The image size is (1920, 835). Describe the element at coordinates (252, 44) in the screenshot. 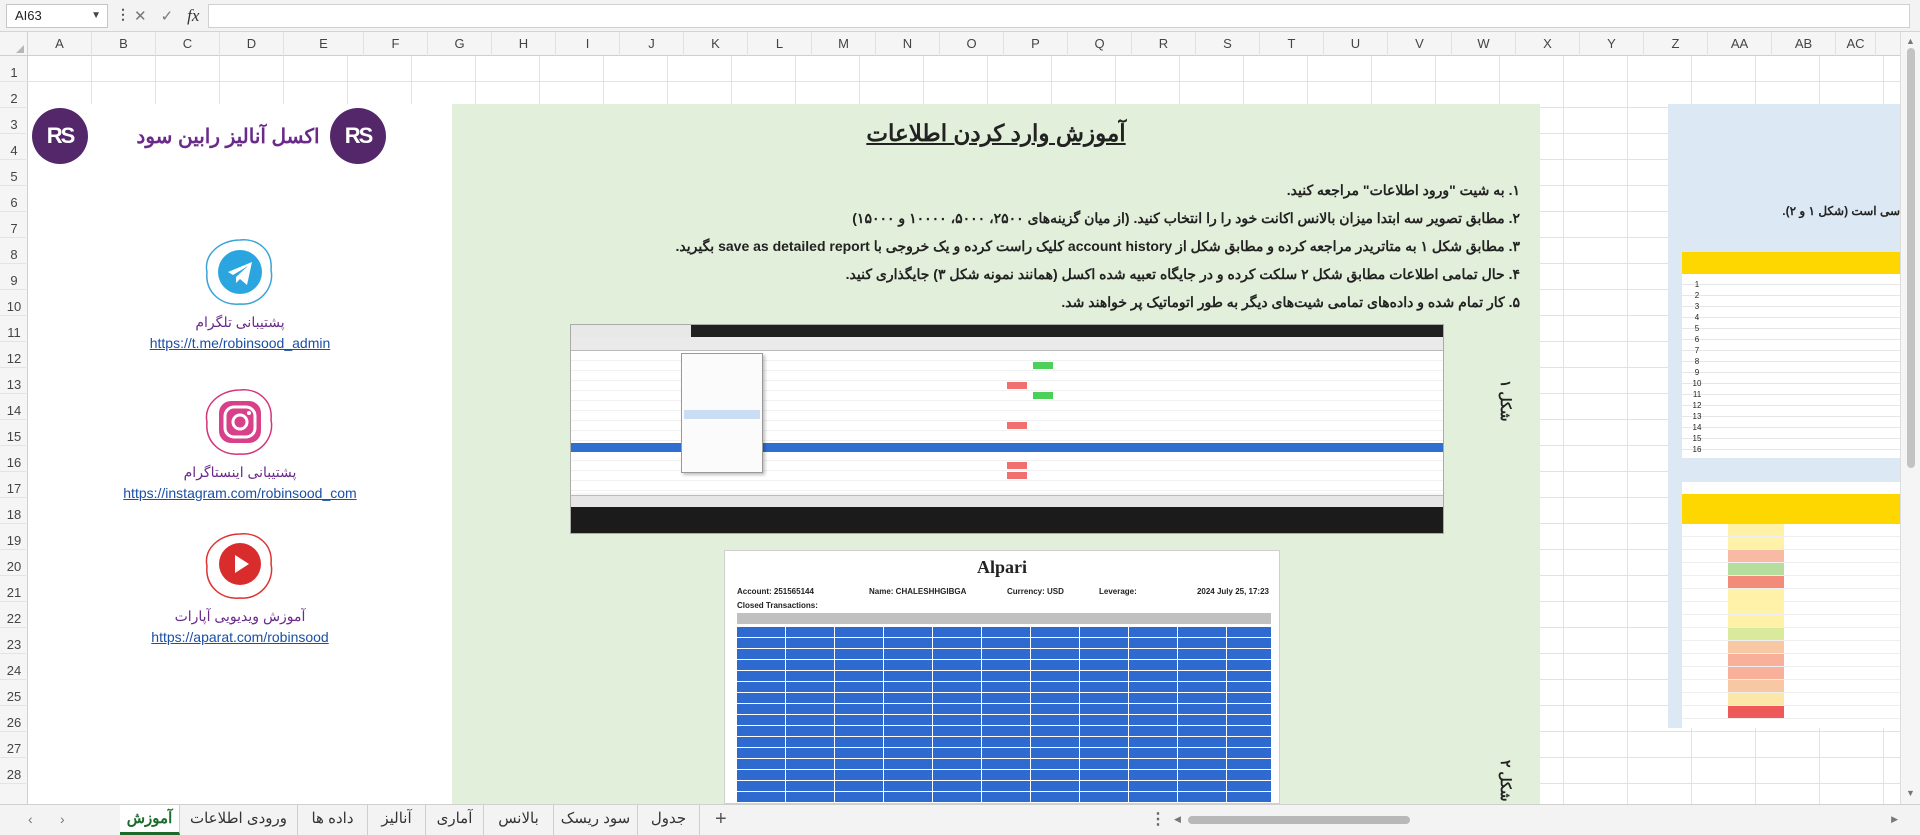

I see `column-header: D` at that location.